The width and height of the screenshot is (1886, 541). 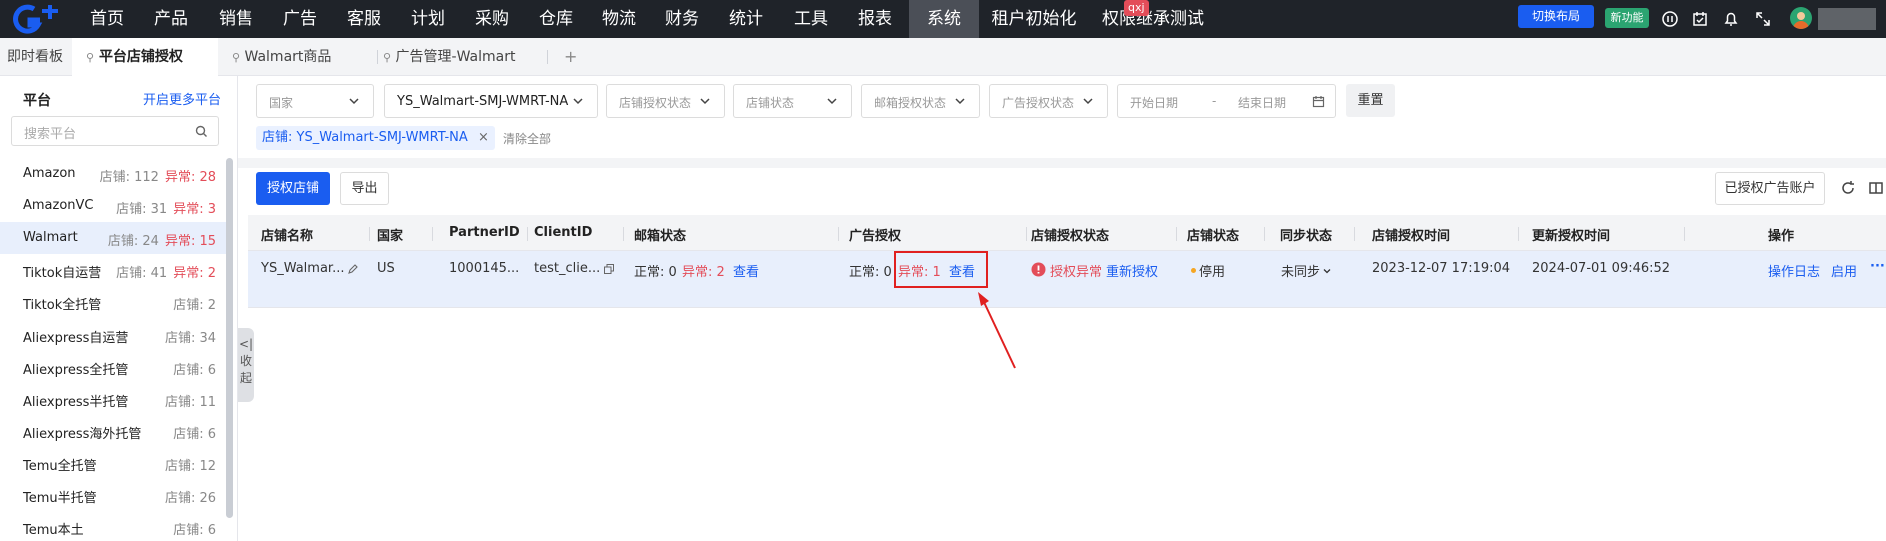 What do you see at coordinates (113, 302) in the screenshot?
I see `sidebar-item: Tiktok全托管 店铺: 2` at bounding box center [113, 302].